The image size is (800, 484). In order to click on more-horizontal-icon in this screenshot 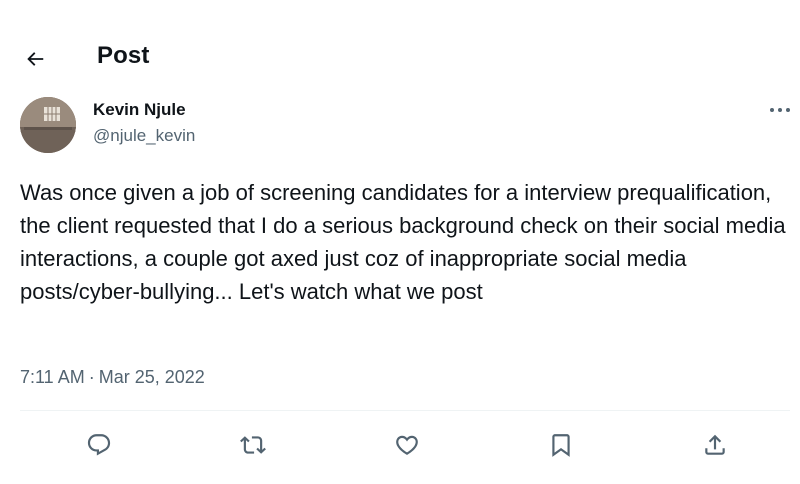, I will do `click(780, 110)`.